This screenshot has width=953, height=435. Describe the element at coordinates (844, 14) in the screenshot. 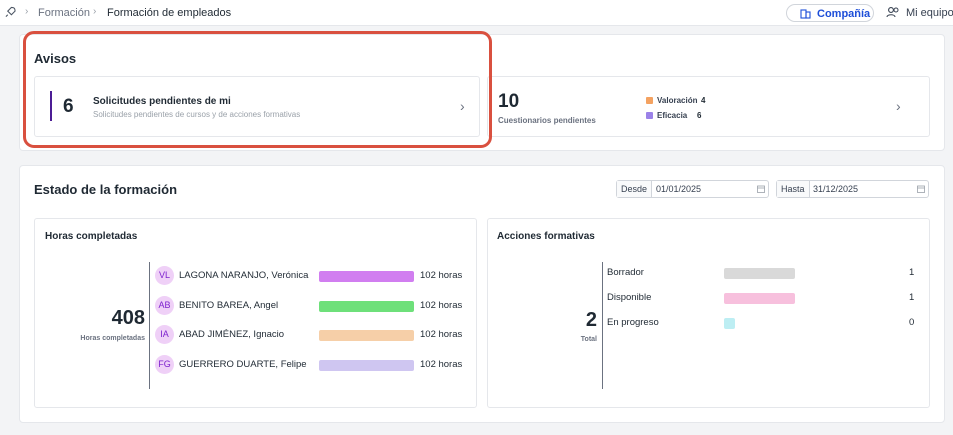

I see `company-view-label: Compañía` at that location.